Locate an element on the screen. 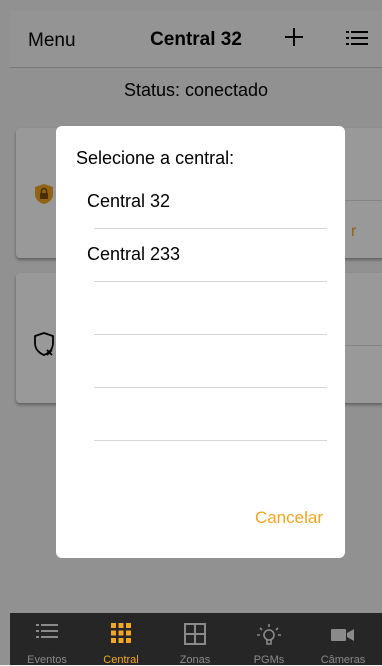 This screenshot has height=666, width=382. zones-grid-icon is located at coordinates (195, 634).